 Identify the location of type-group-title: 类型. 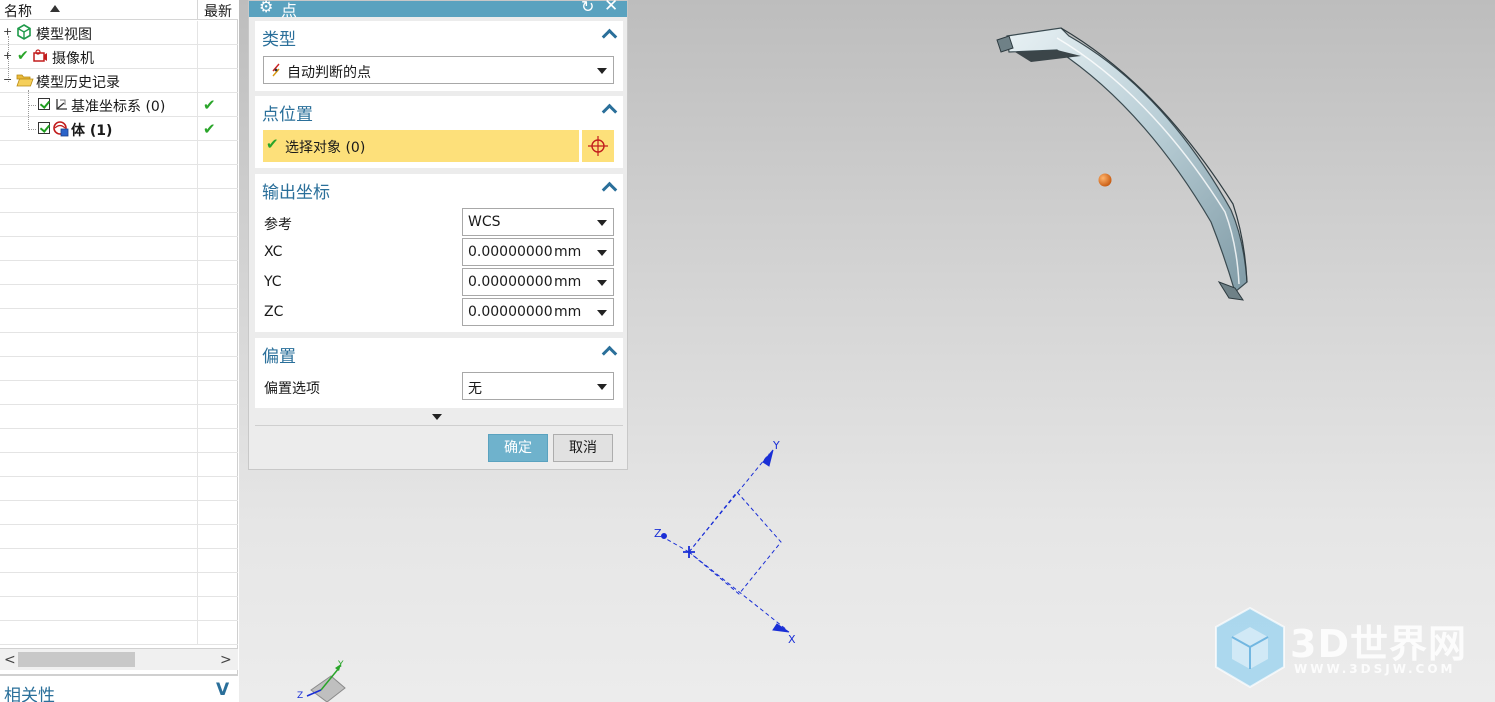
(279, 37).